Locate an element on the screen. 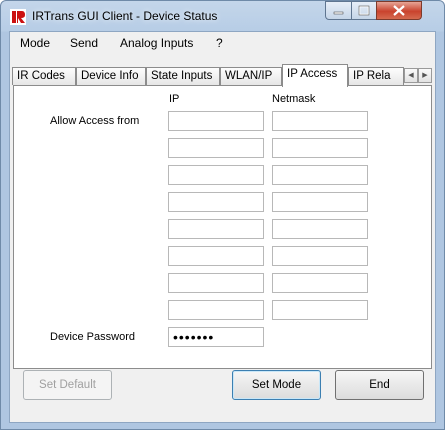 This screenshot has width=445, height=430. minimize-icon is located at coordinates (338, 13).